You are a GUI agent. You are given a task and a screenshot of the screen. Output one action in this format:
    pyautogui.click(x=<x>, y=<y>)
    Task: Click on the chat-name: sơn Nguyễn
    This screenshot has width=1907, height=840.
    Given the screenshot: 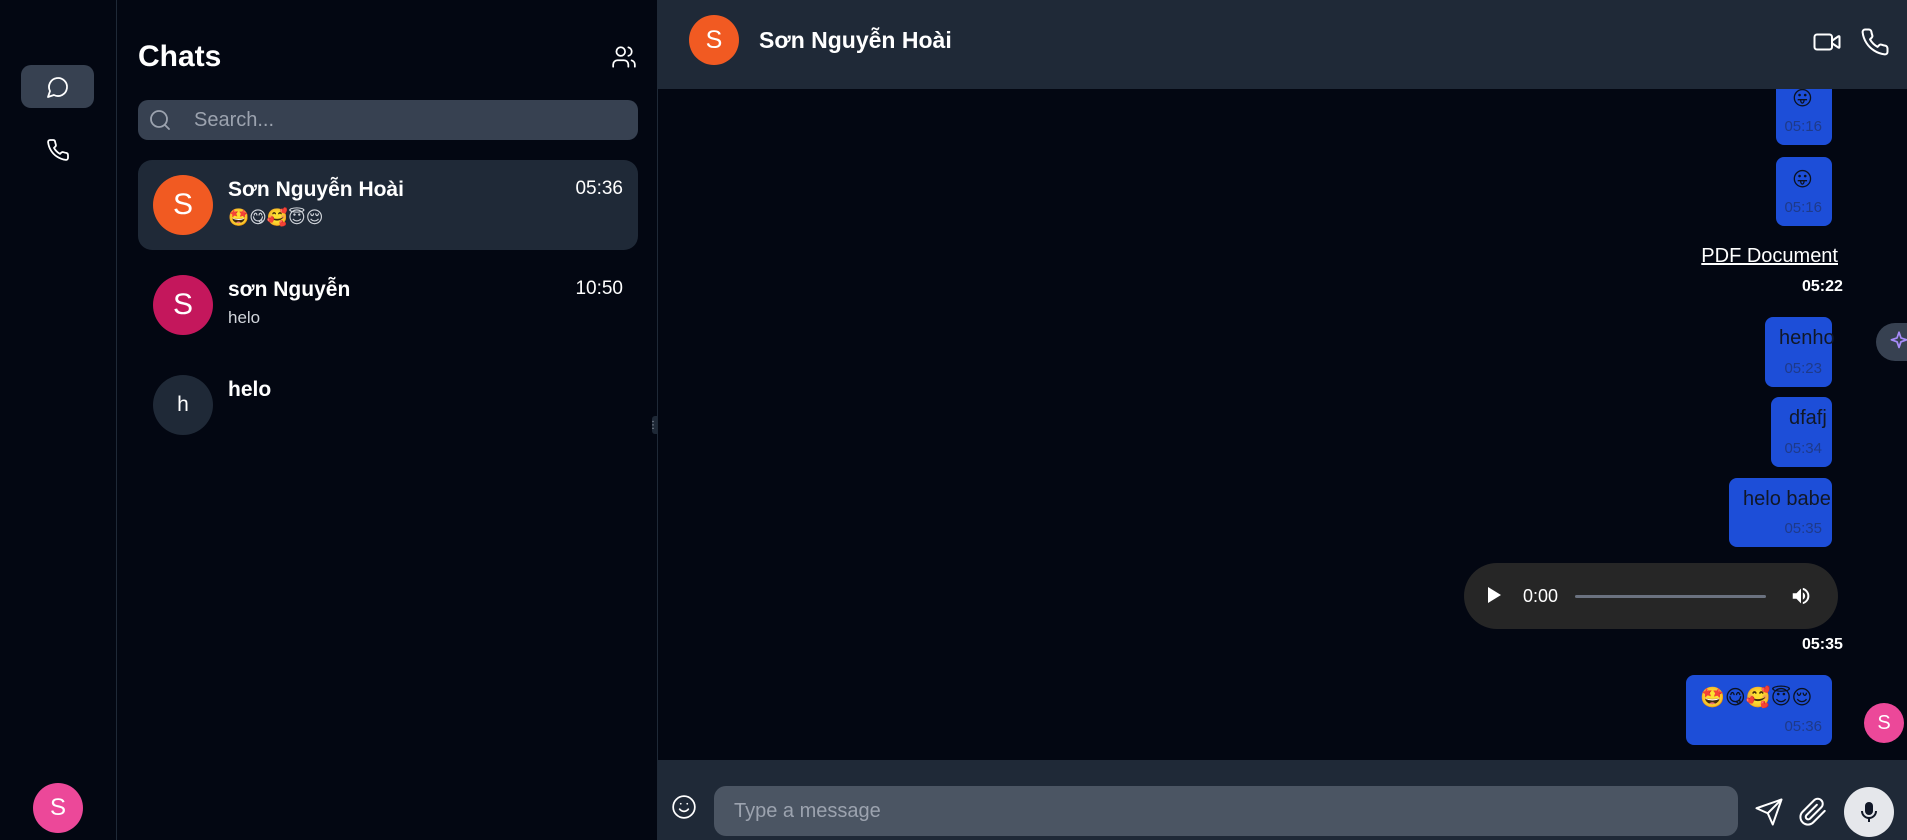 What is the action you would take?
    pyautogui.click(x=289, y=289)
    